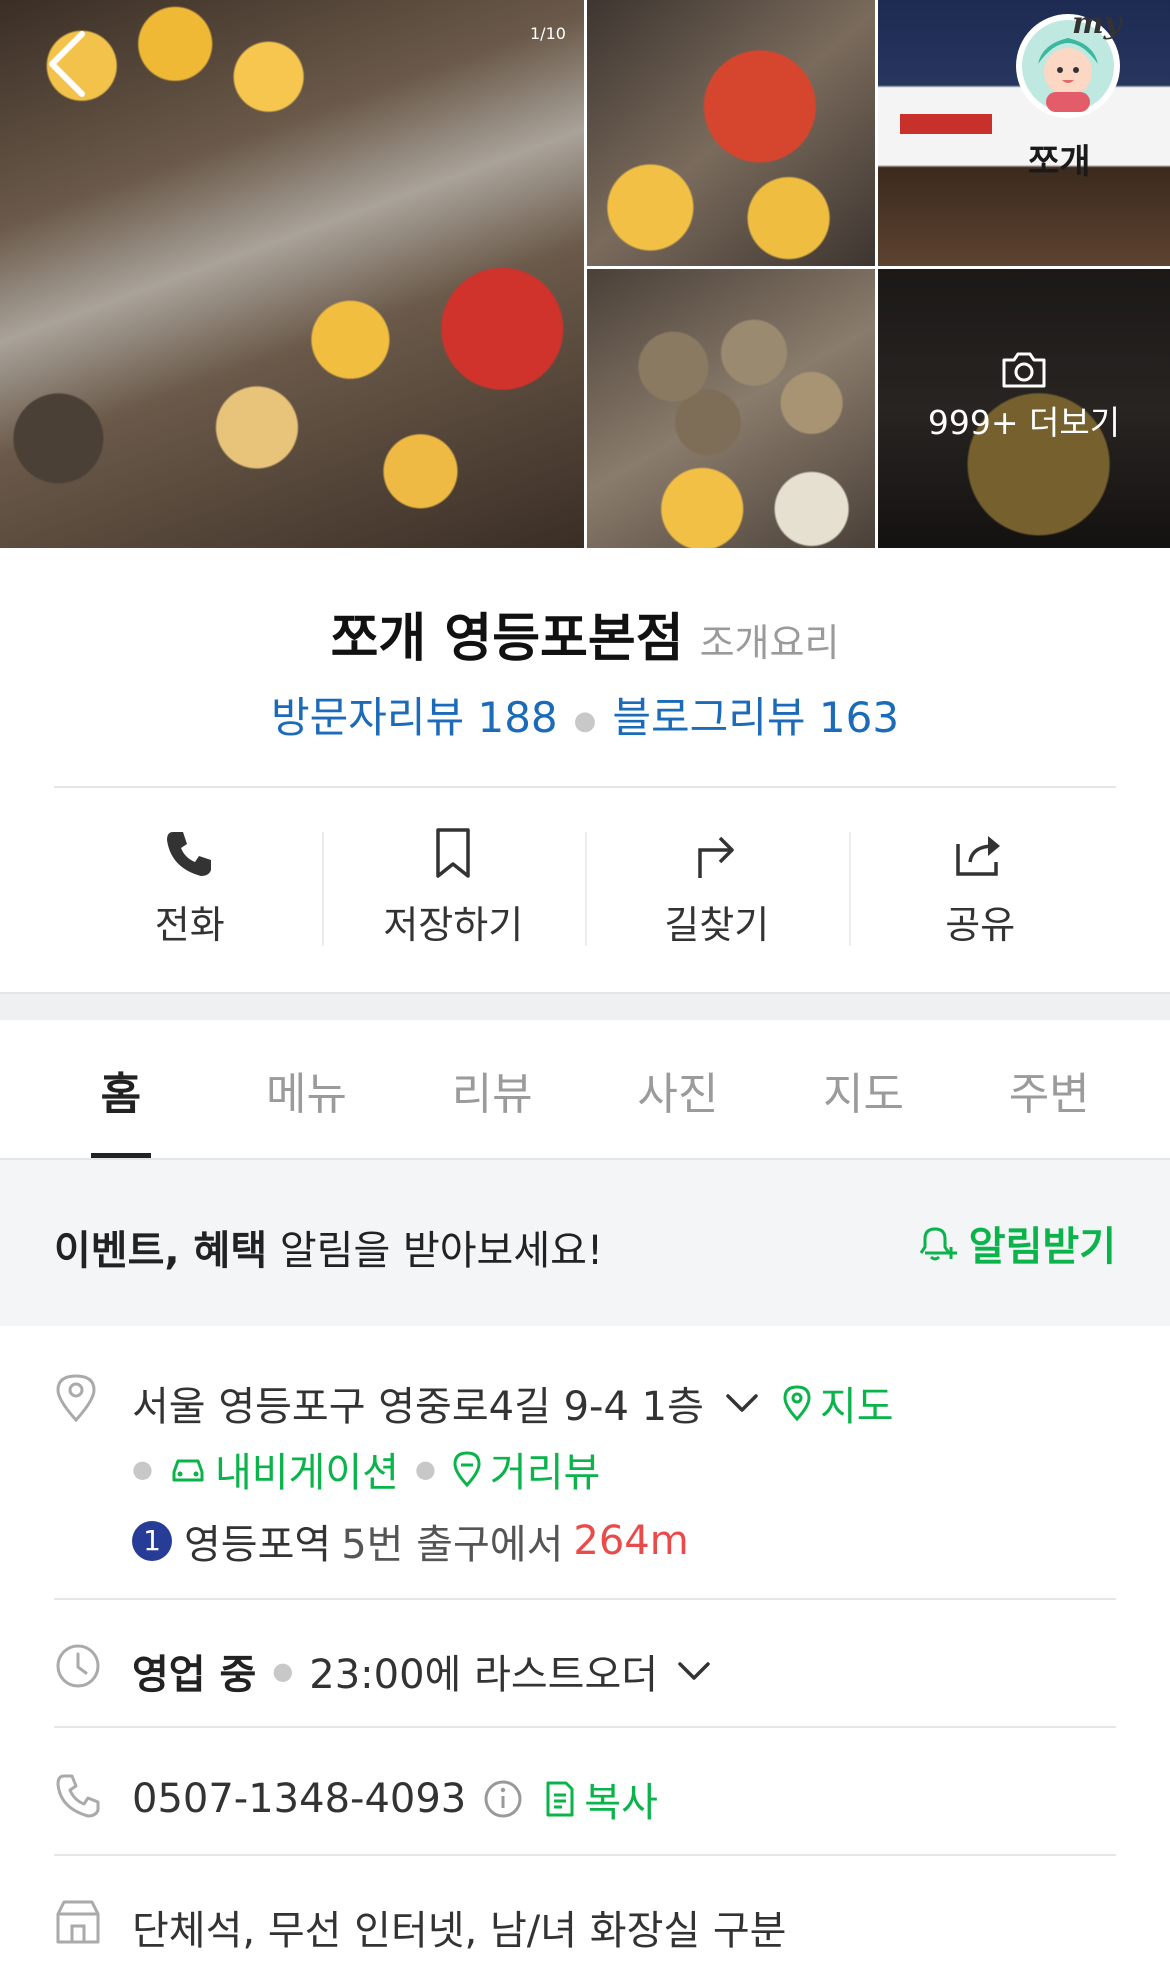 This screenshot has width=1170, height=1968. What do you see at coordinates (716, 857) in the screenshot?
I see `directions-icon` at bounding box center [716, 857].